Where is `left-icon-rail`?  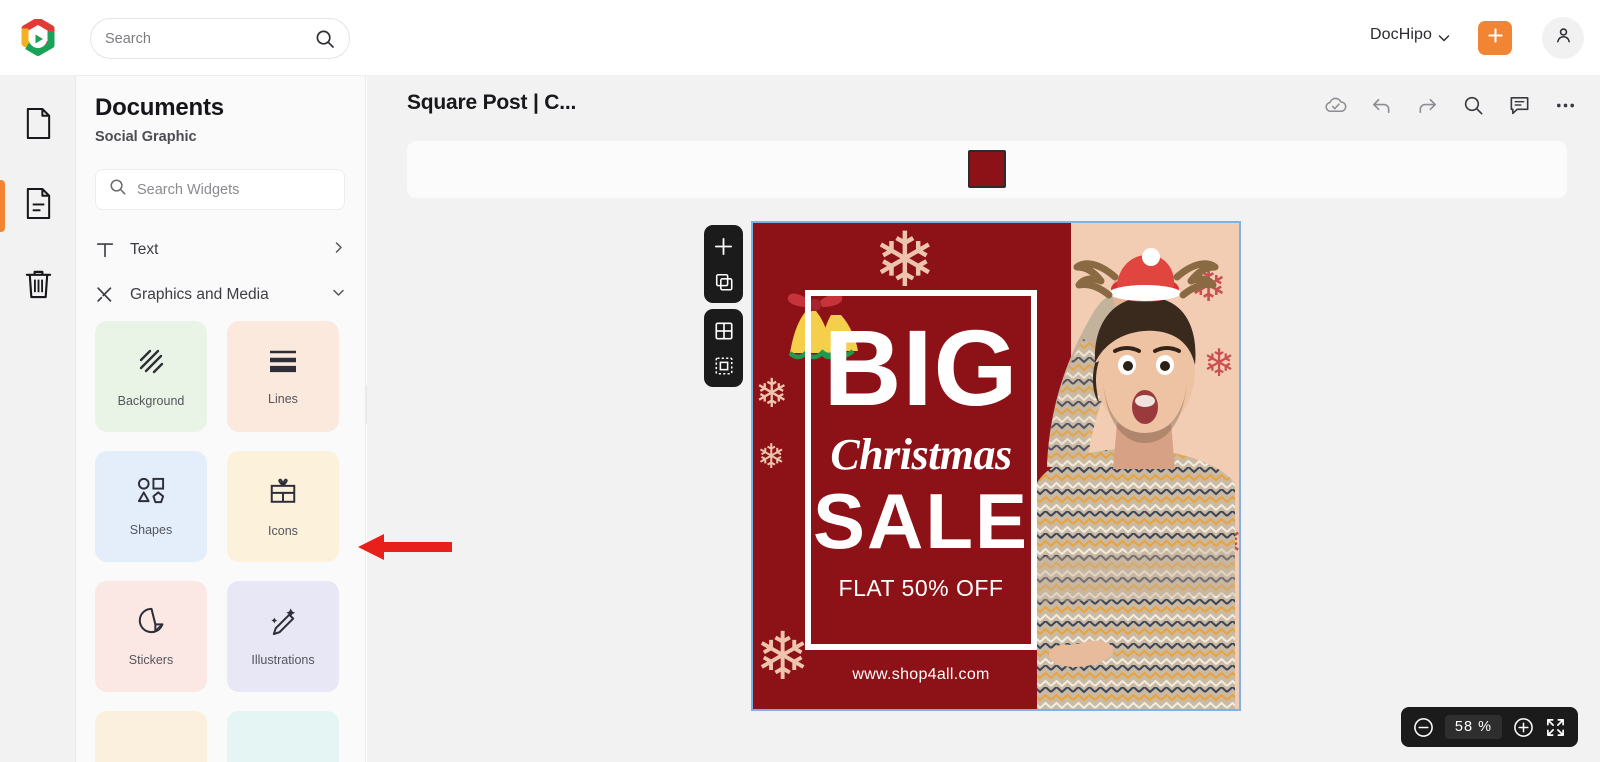
left-icon-rail is located at coordinates (38, 419).